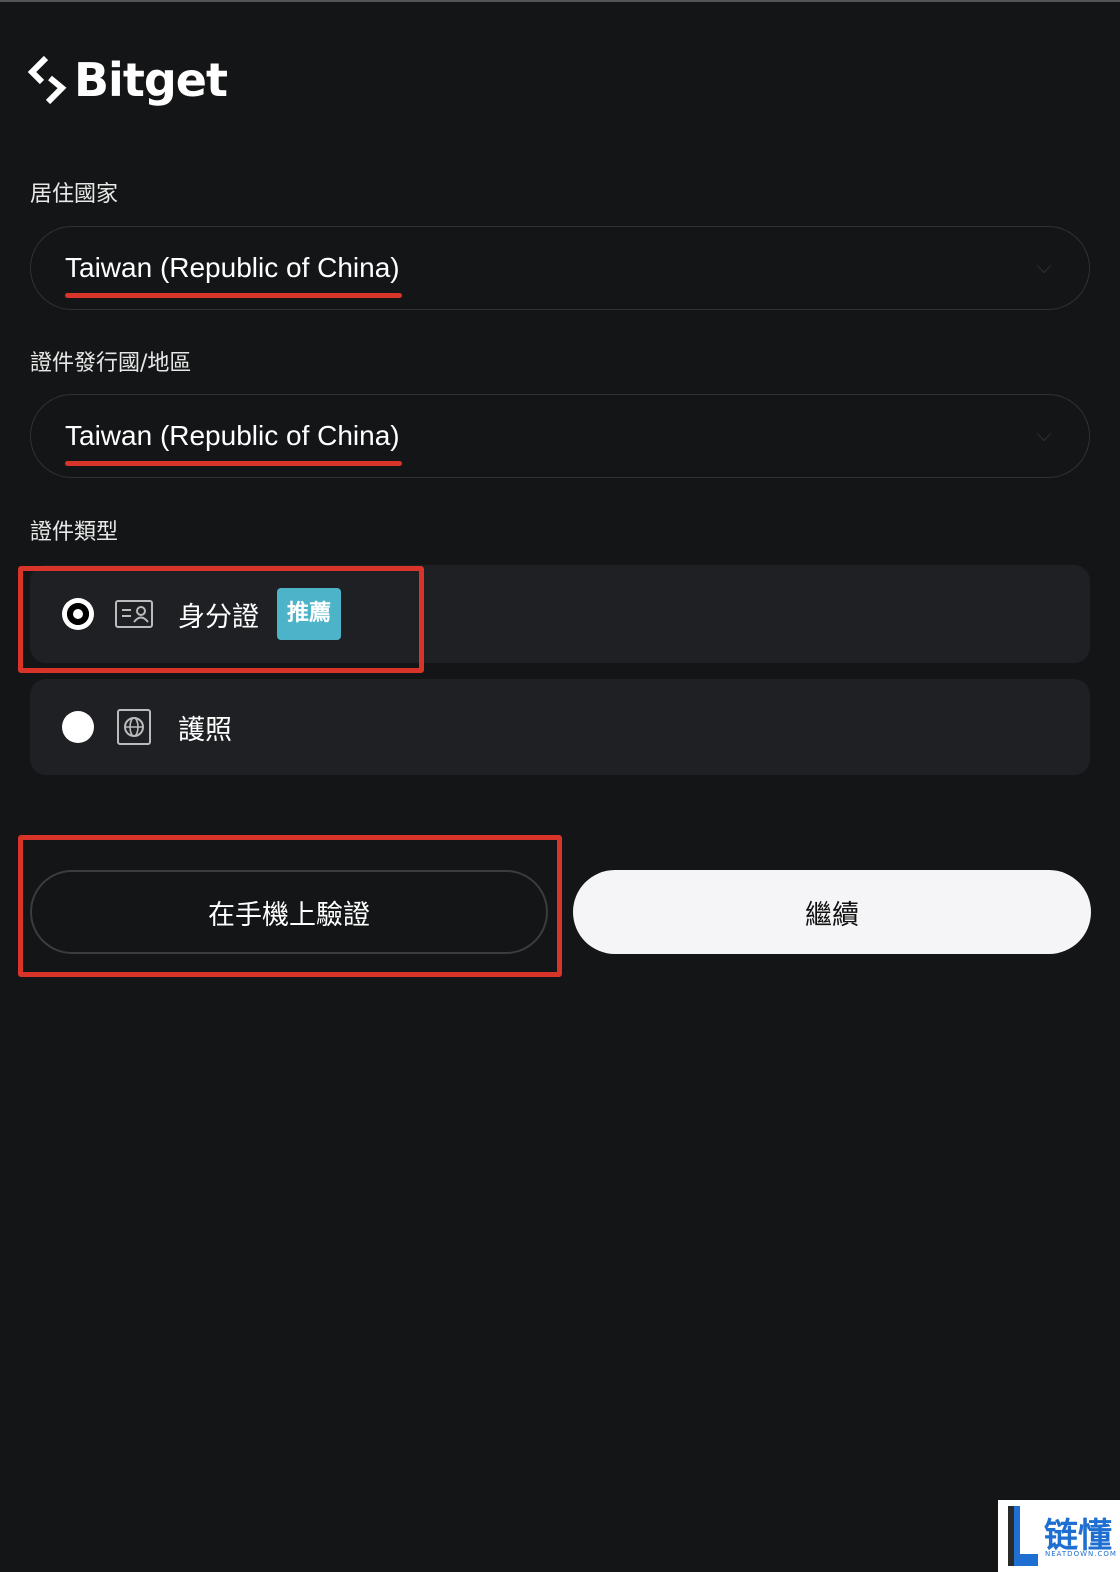 The height and width of the screenshot is (1572, 1120). What do you see at coordinates (233, 443) in the screenshot?
I see `issuer-value: Taiwan (Republic of China)` at bounding box center [233, 443].